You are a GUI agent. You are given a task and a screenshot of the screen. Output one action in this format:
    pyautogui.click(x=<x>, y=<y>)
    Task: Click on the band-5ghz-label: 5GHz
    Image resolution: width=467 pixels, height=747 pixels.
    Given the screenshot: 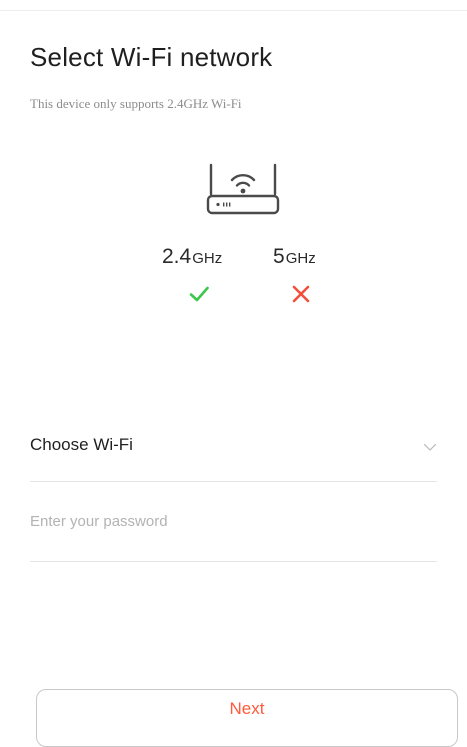 What is the action you would take?
    pyautogui.click(x=294, y=256)
    